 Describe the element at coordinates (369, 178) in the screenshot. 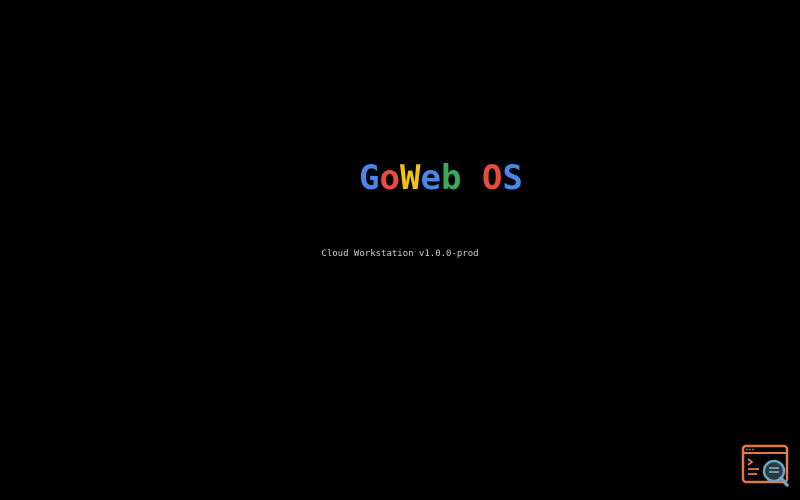

I see `brand-letter-g: G` at that location.